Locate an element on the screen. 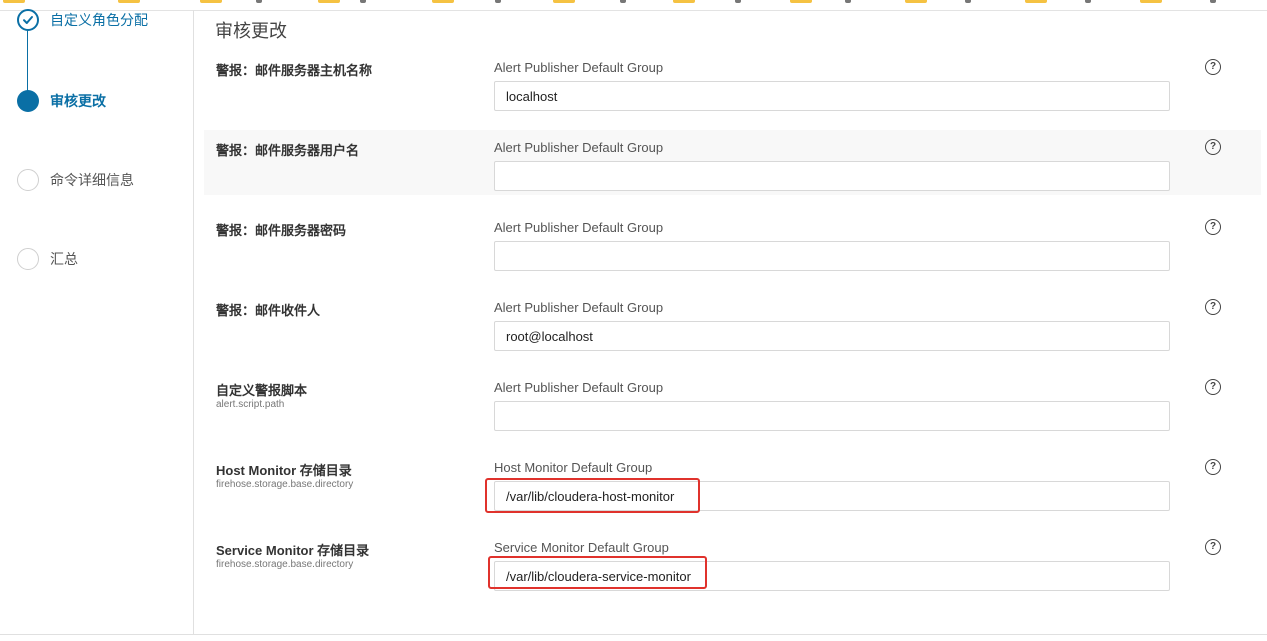 This screenshot has height=641, width=1267. step-summary: 汇总 is located at coordinates (47, 259).